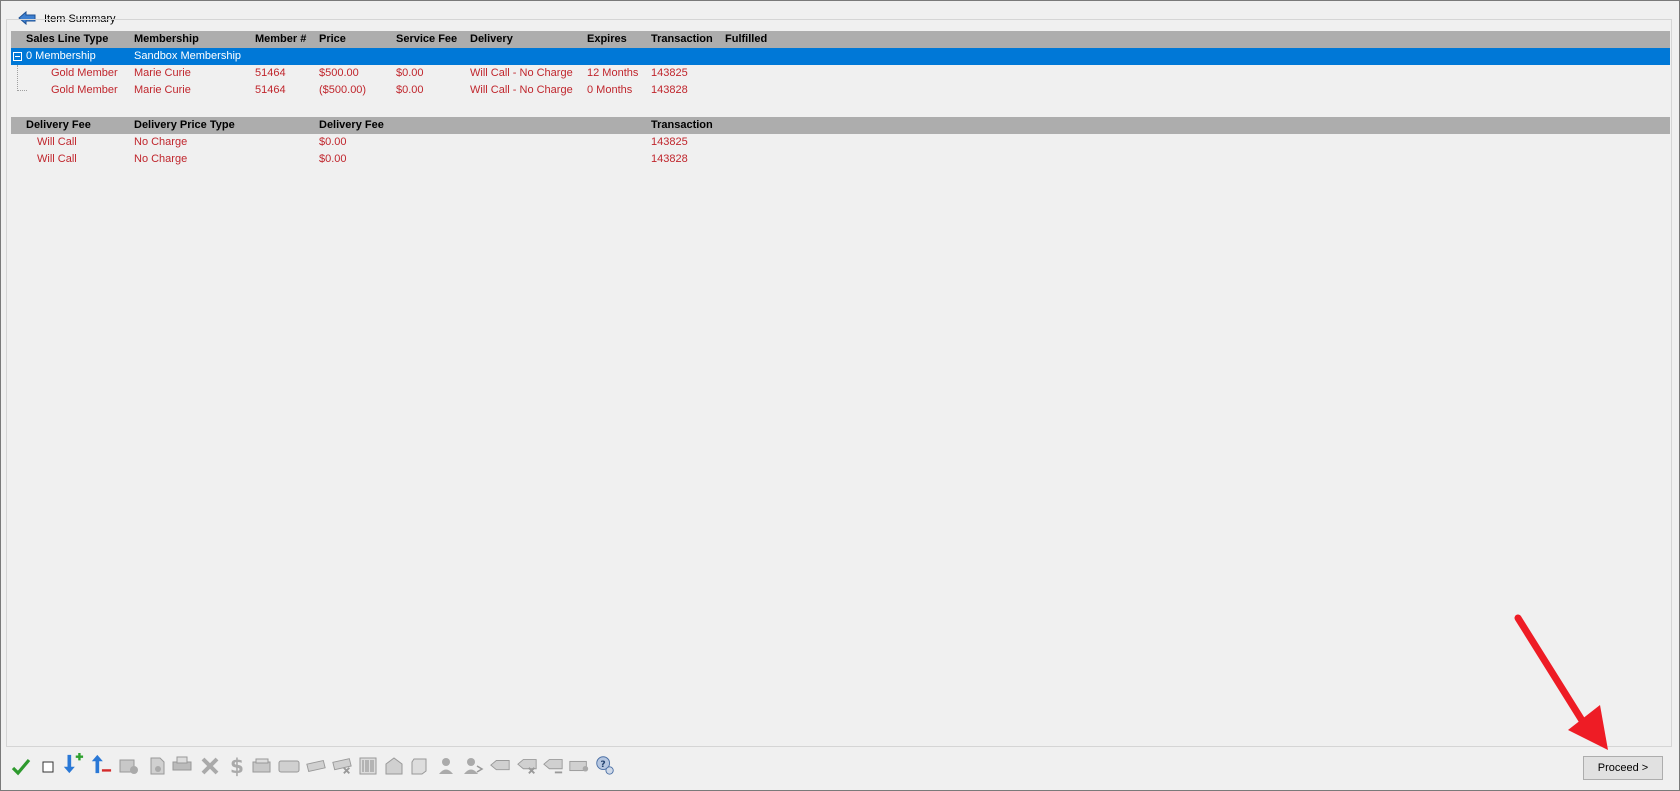 This screenshot has height=791, width=1680. What do you see at coordinates (579, 766) in the screenshot?
I see `ticket-icon` at bounding box center [579, 766].